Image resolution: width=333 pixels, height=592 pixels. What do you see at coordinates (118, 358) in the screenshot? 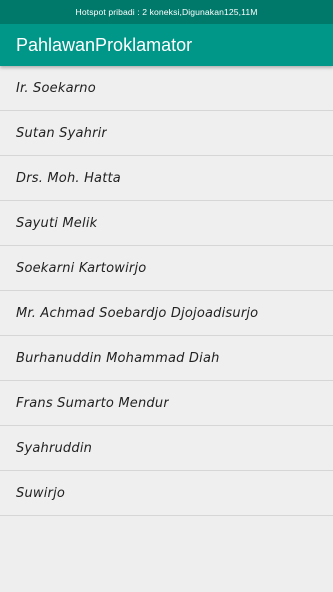
I see `list-item-label: Burhanuddin Mohammad Diah` at bounding box center [118, 358].